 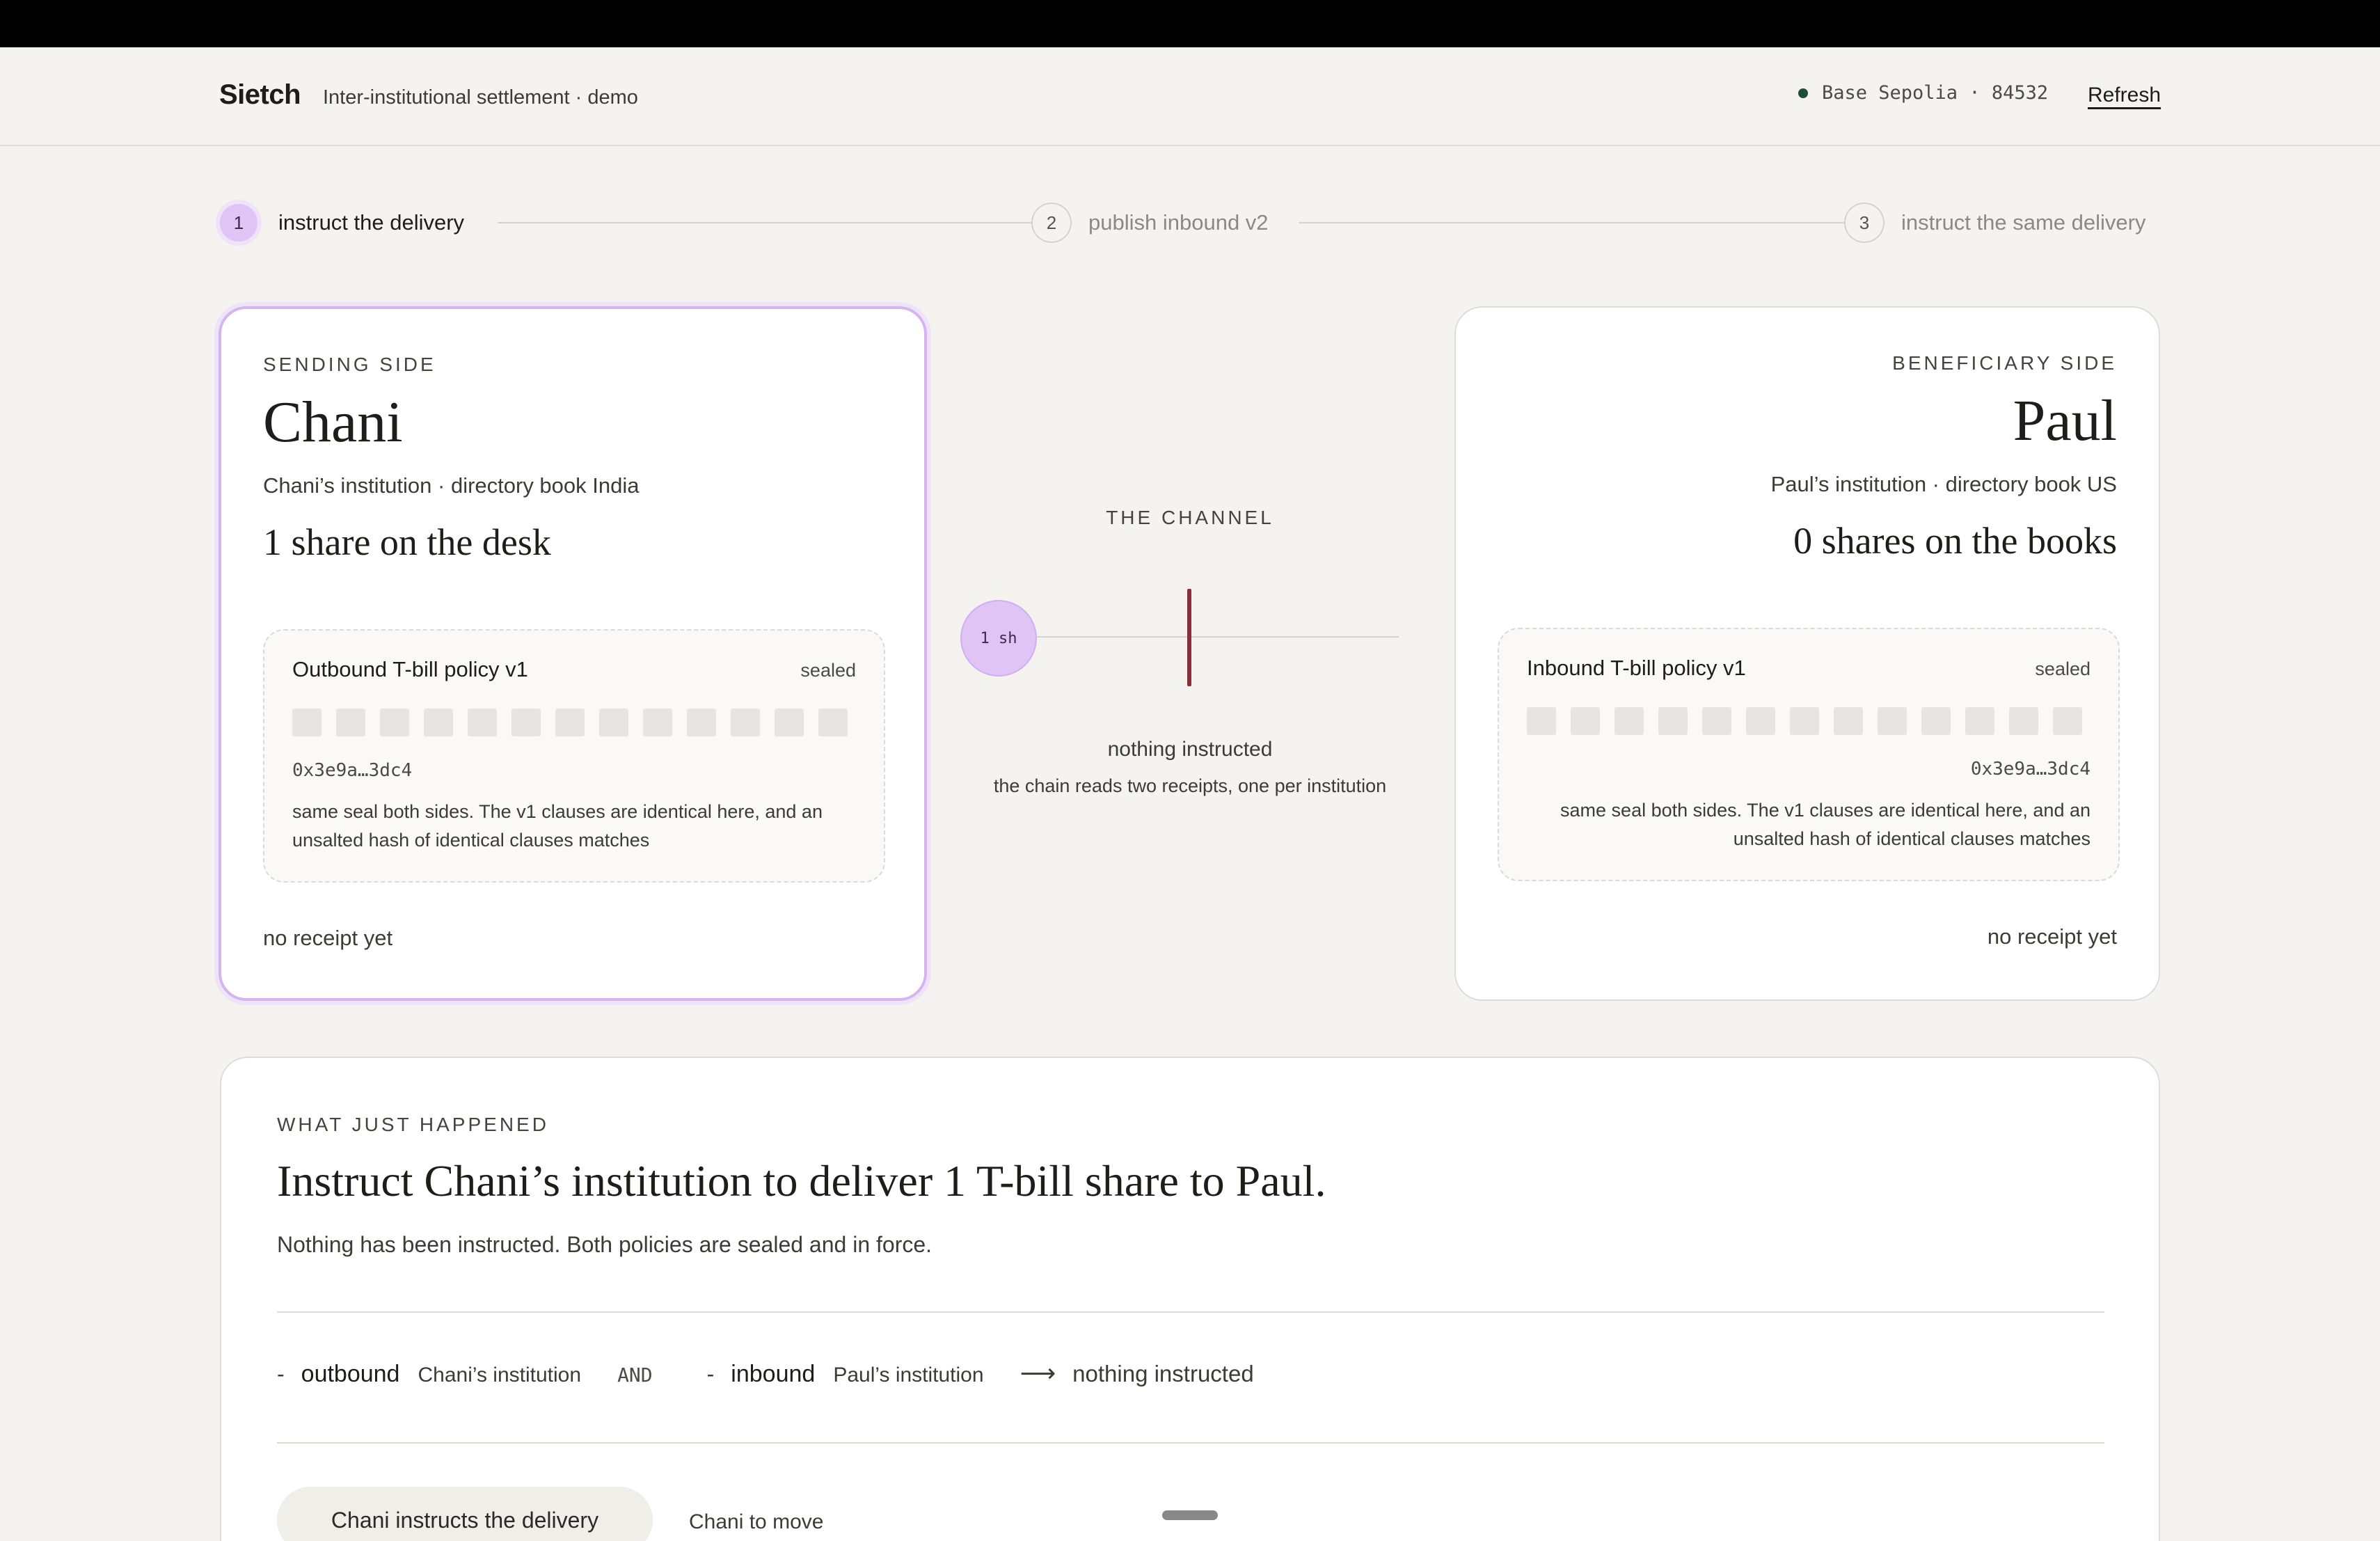 I want to click on network-label: Base Sepolia · 84532, so click(x=1936, y=93).